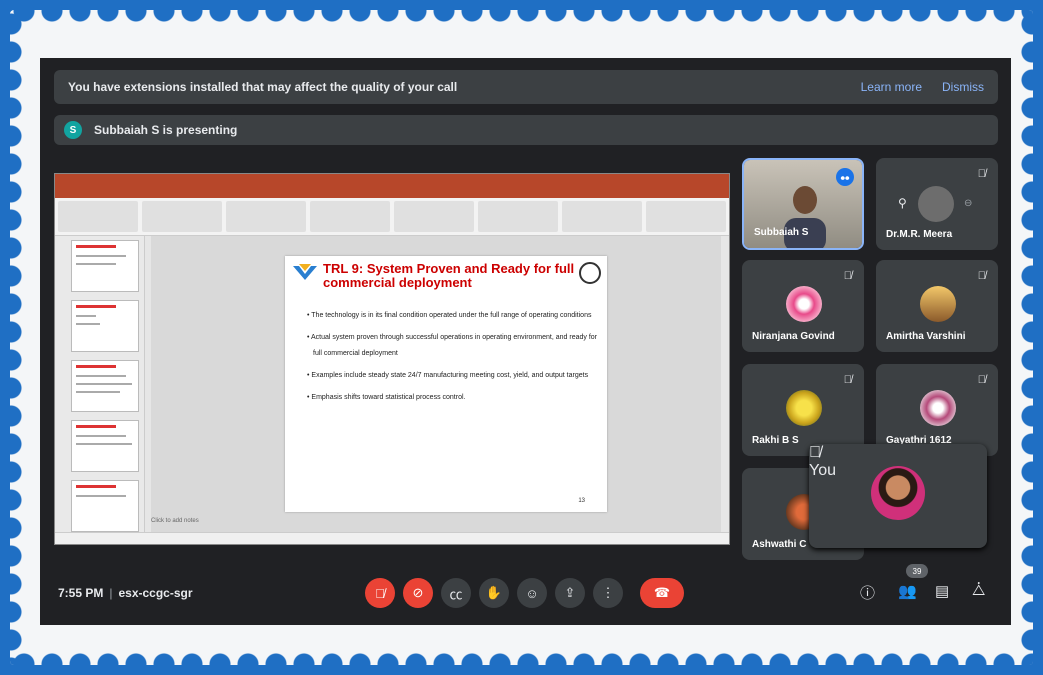 The height and width of the screenshot is (675, 1043). I want to click on participant-name: Rakhi B S, so click(775, 440).